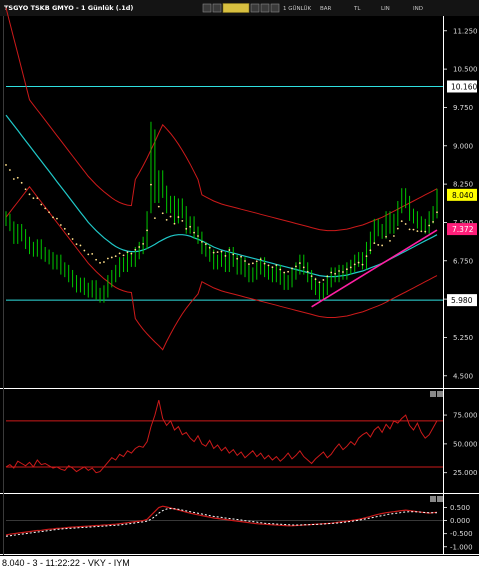 The width and height of the screenshot is (479, 574). What do you see at coordinates (418, 9) in the screenshot?
I see `indicator-selector: IND` at bounding box center [418, 9].